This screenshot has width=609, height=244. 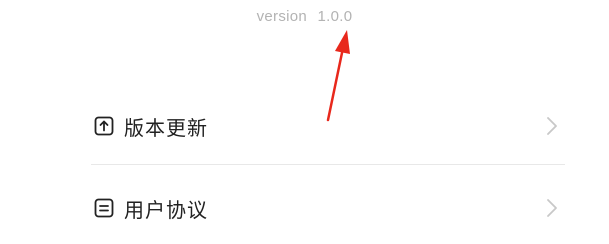 I want to click on version-text: version 1.0.0, so click(x=304, y=16).